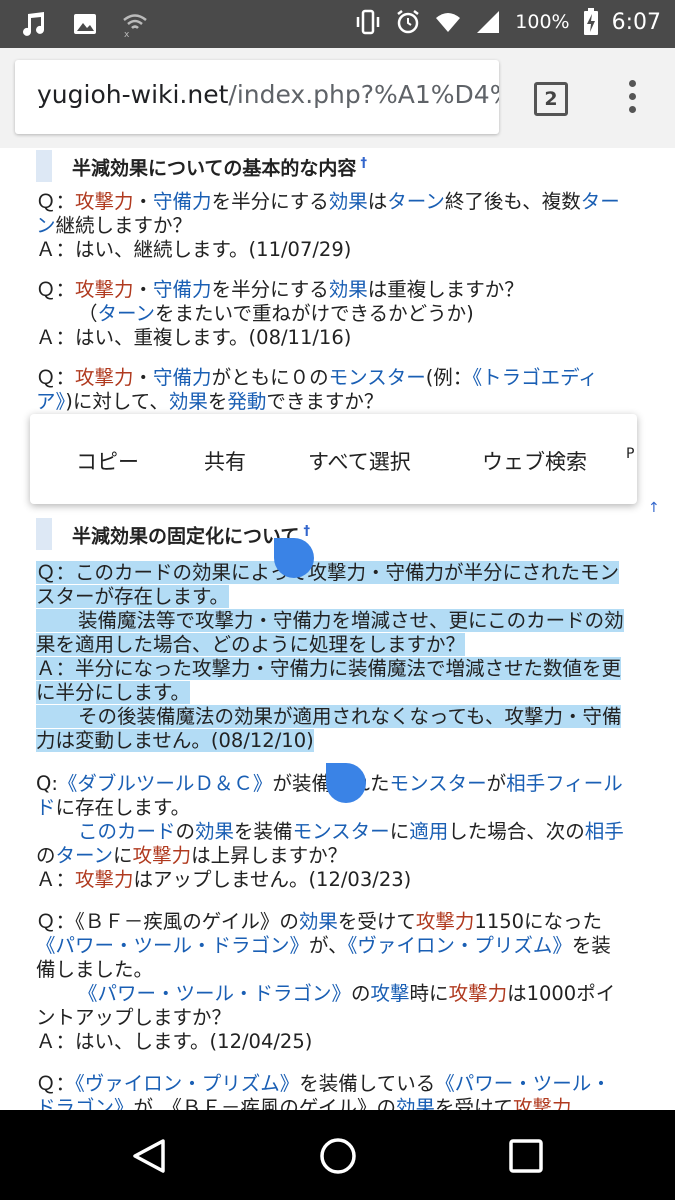 The image size is (675, 1200). What do you see at coordinates (631, 454) in the screenshot?
I see `more-menu-item: P` at bounding box center [631, 454].